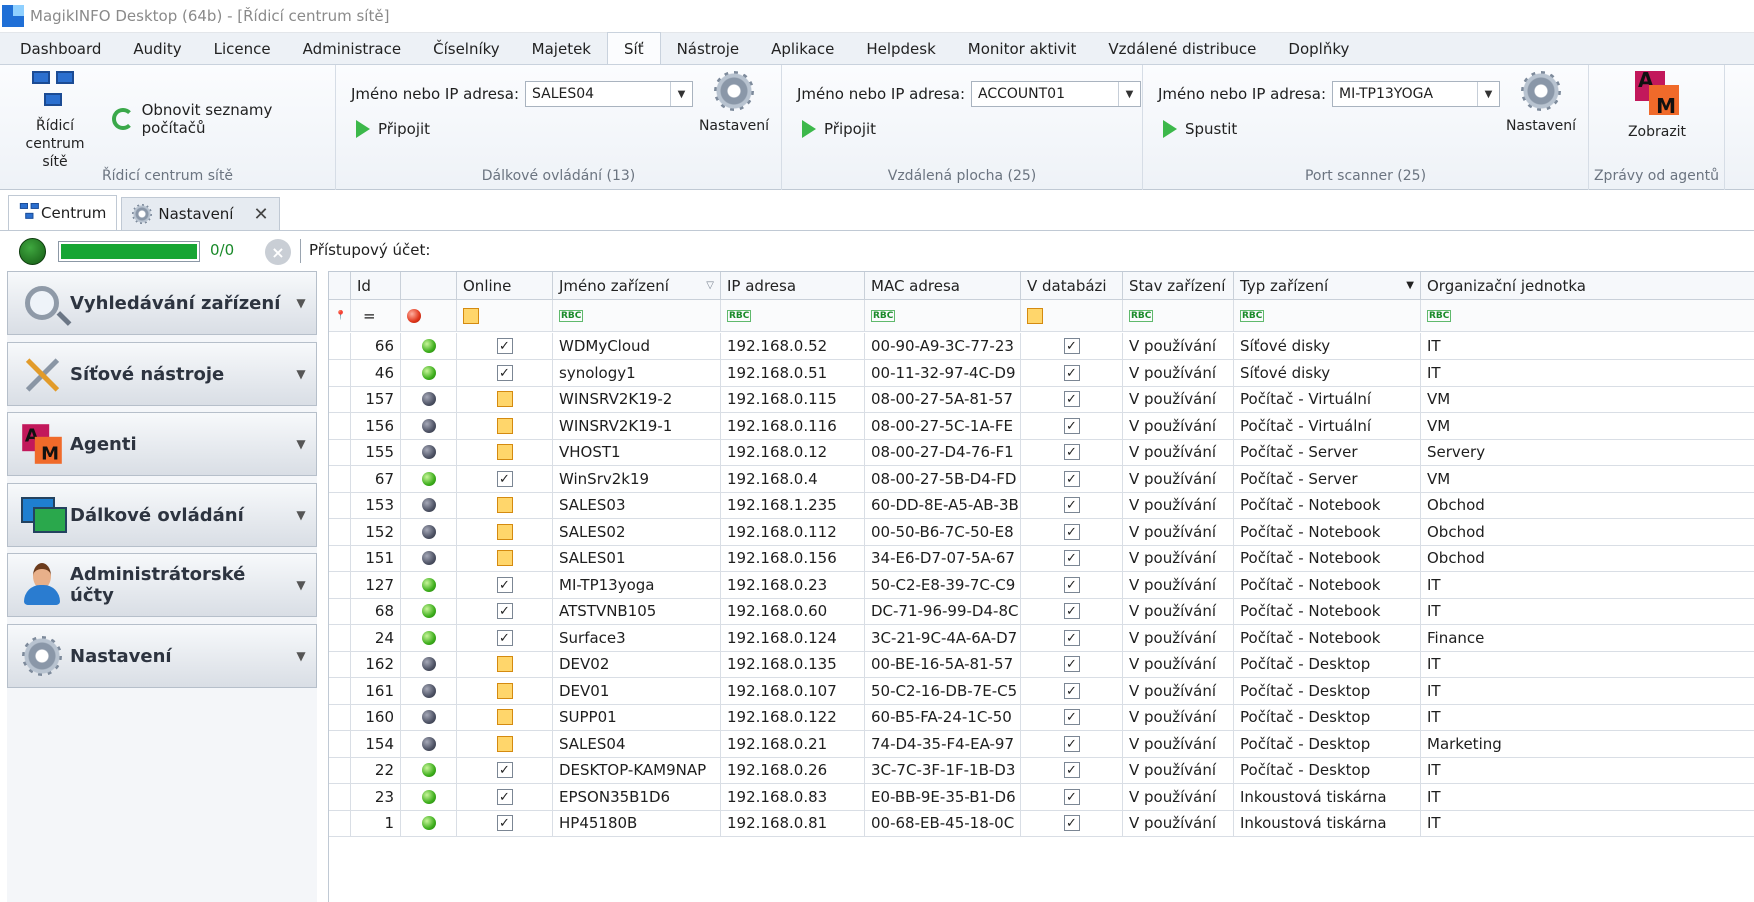 This screenshot has height=902, width=1754. I want to click on name-cell: DEV02, so click(637, 664).